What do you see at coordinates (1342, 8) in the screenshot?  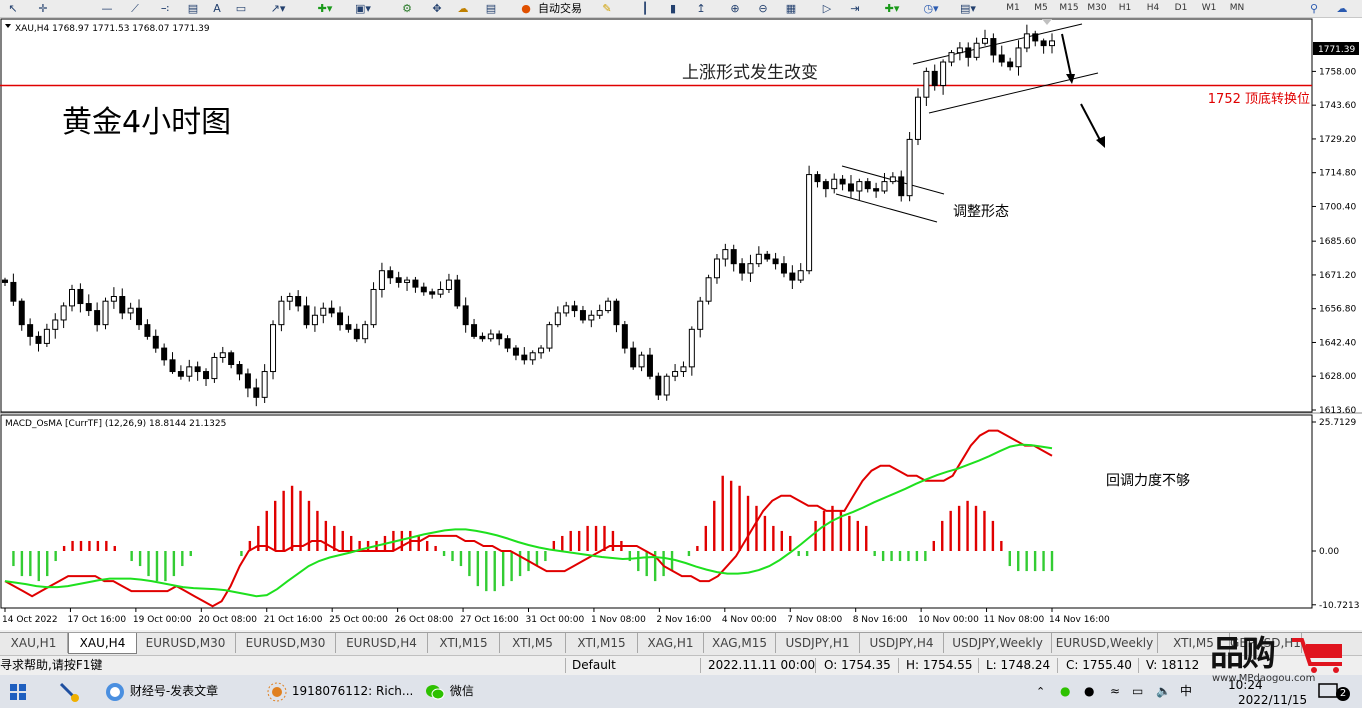 I see `community-icon: ☁` at bounding box center [1342, 8].